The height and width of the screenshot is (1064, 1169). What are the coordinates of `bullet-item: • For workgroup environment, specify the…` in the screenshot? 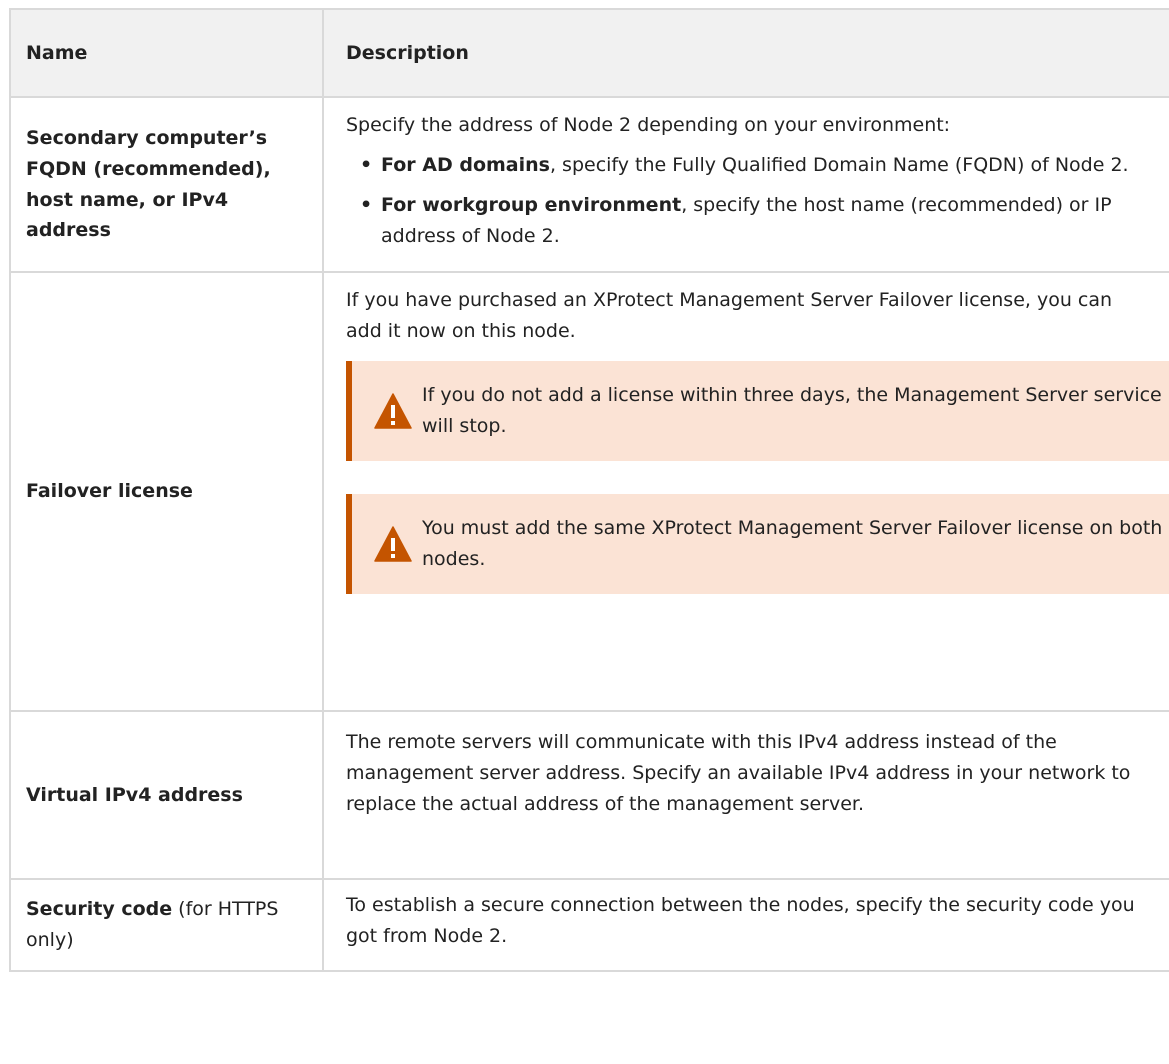 It's located at (754, 221).